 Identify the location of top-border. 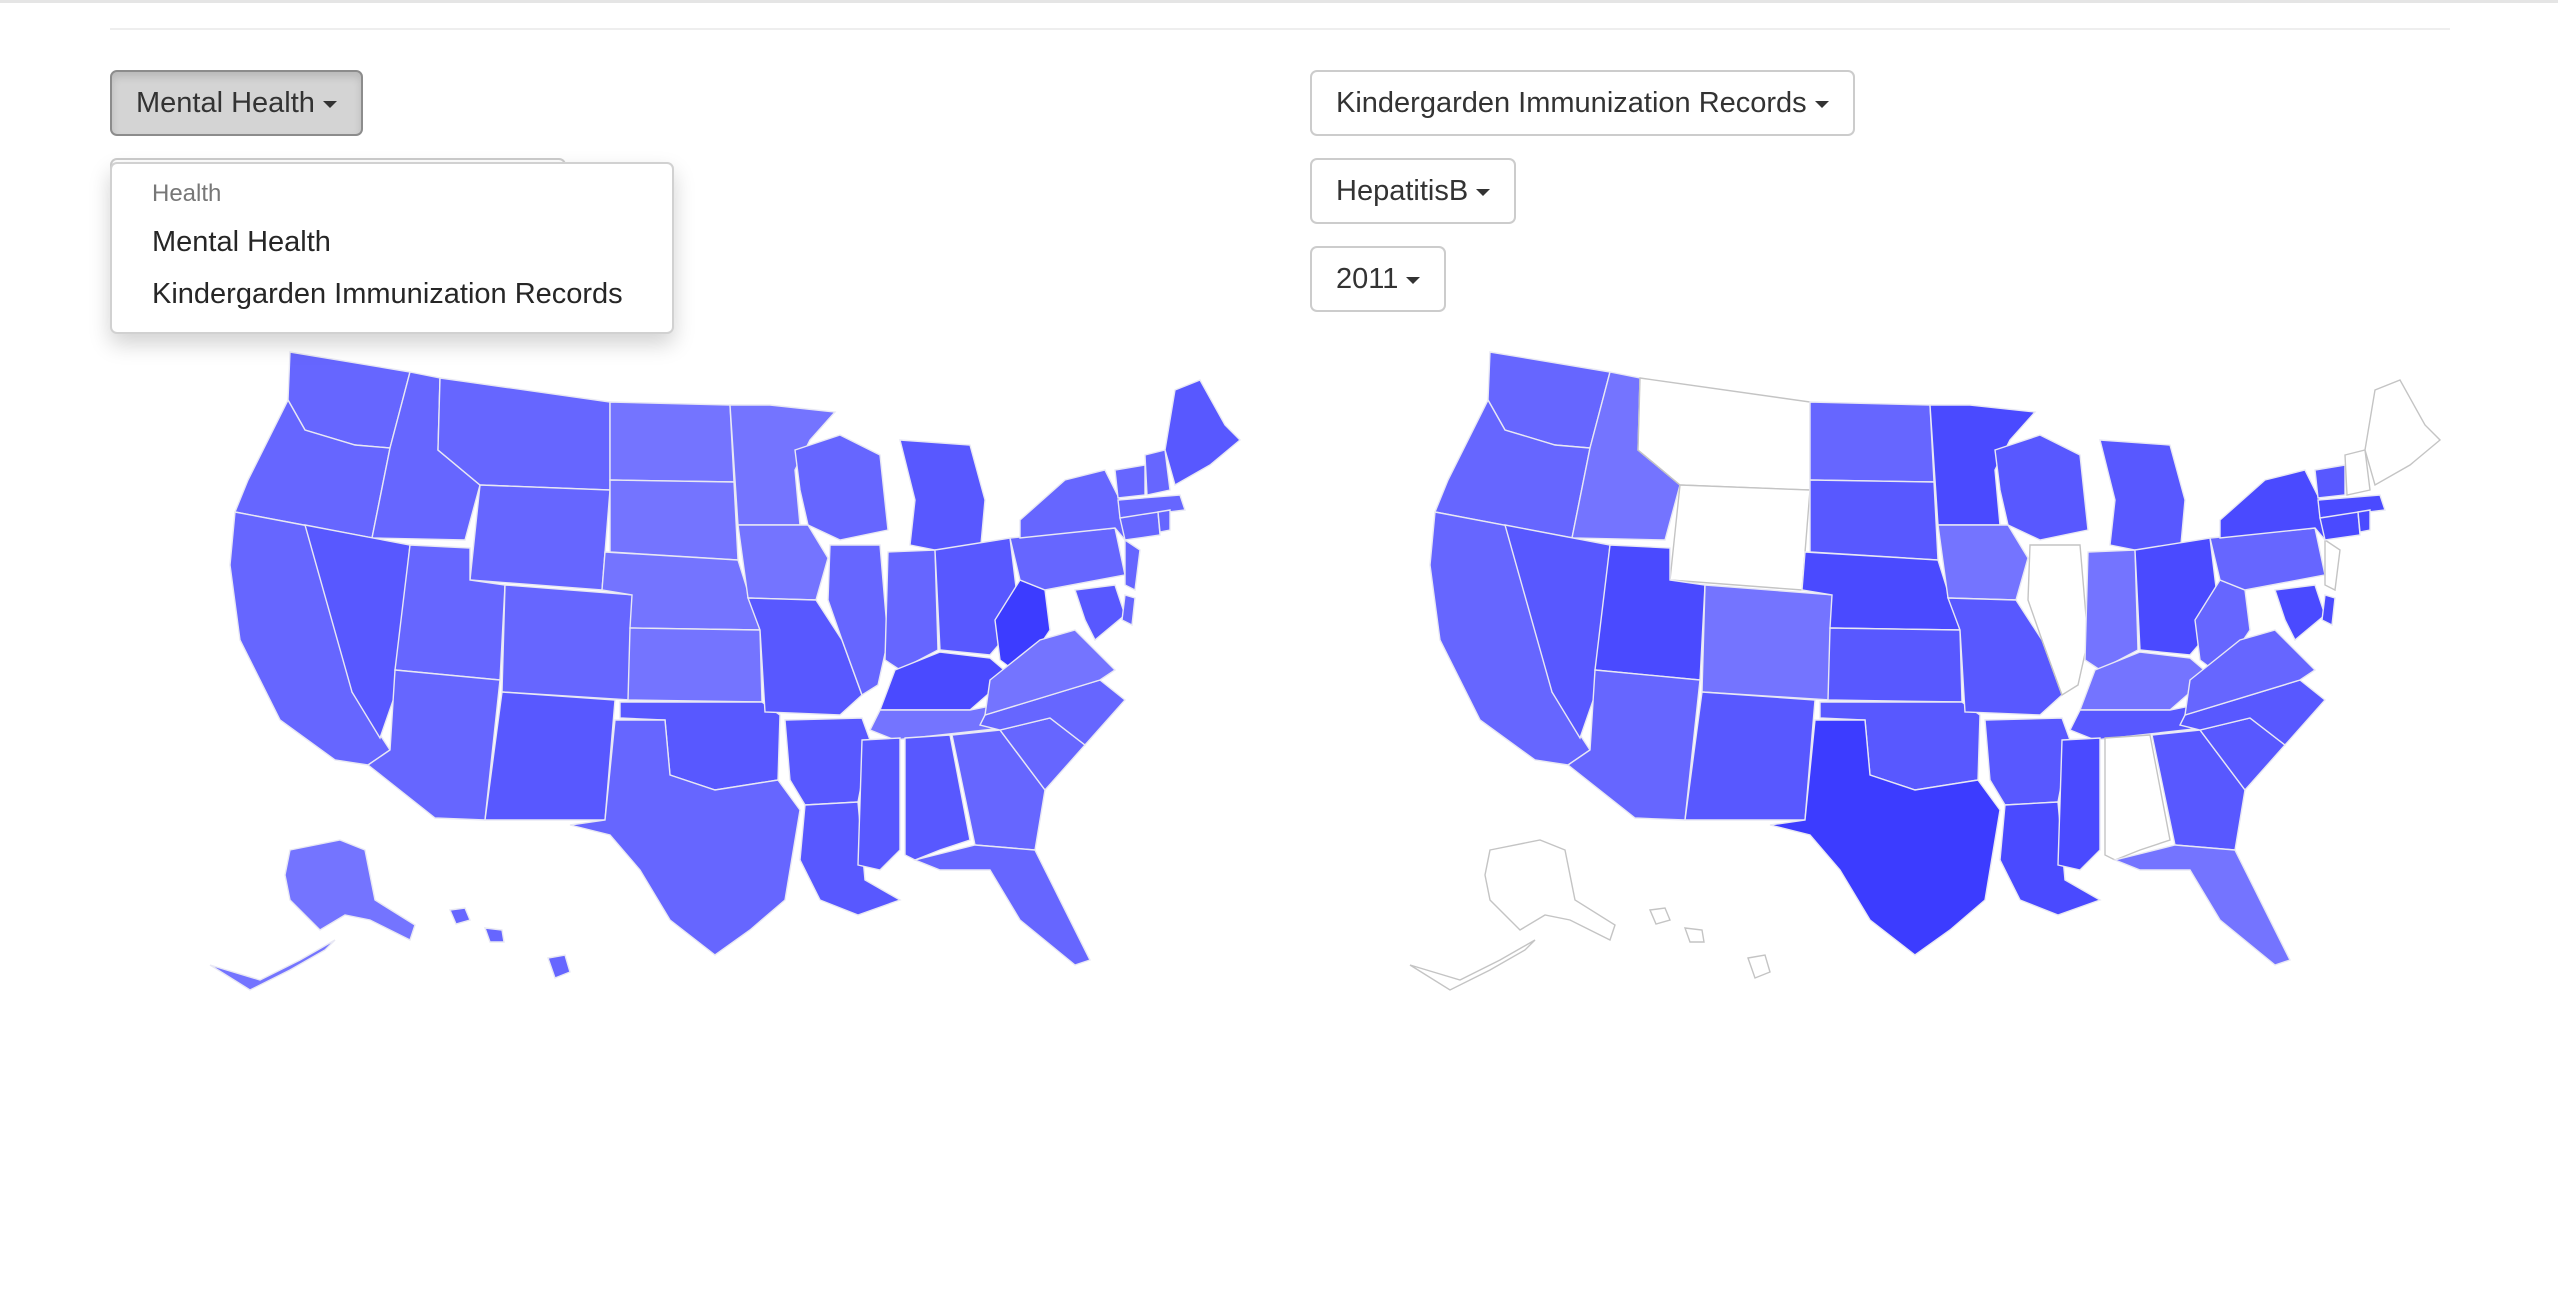
(1279, 1).